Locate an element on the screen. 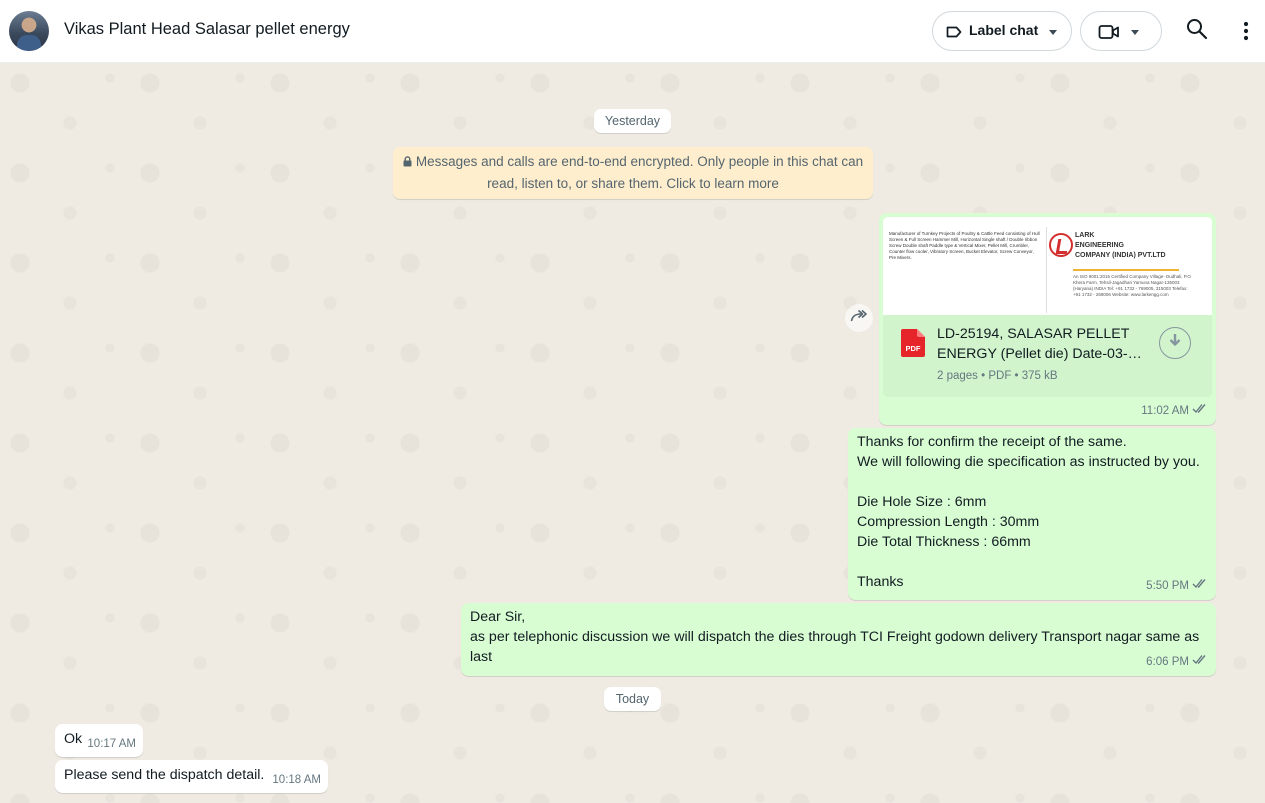 The width and height of the screenshot is (1265, 803). message-time: 11:02 AM is located at coordinates (1165, 411).